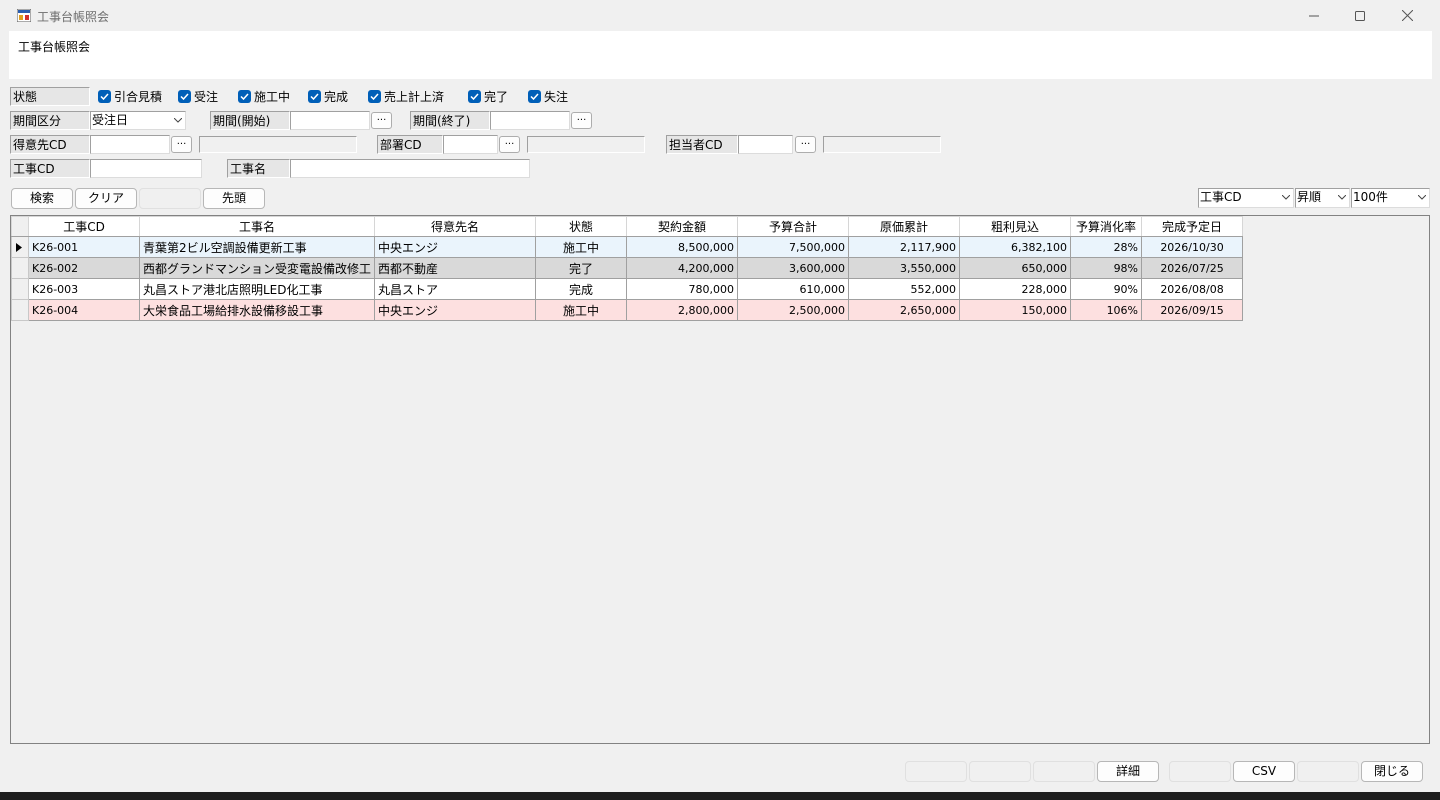 The width and height of the screenshot is (1440, 800). I want to click on cell: 丸昌ストア港北店照明LED化工事, so click(257, 289).